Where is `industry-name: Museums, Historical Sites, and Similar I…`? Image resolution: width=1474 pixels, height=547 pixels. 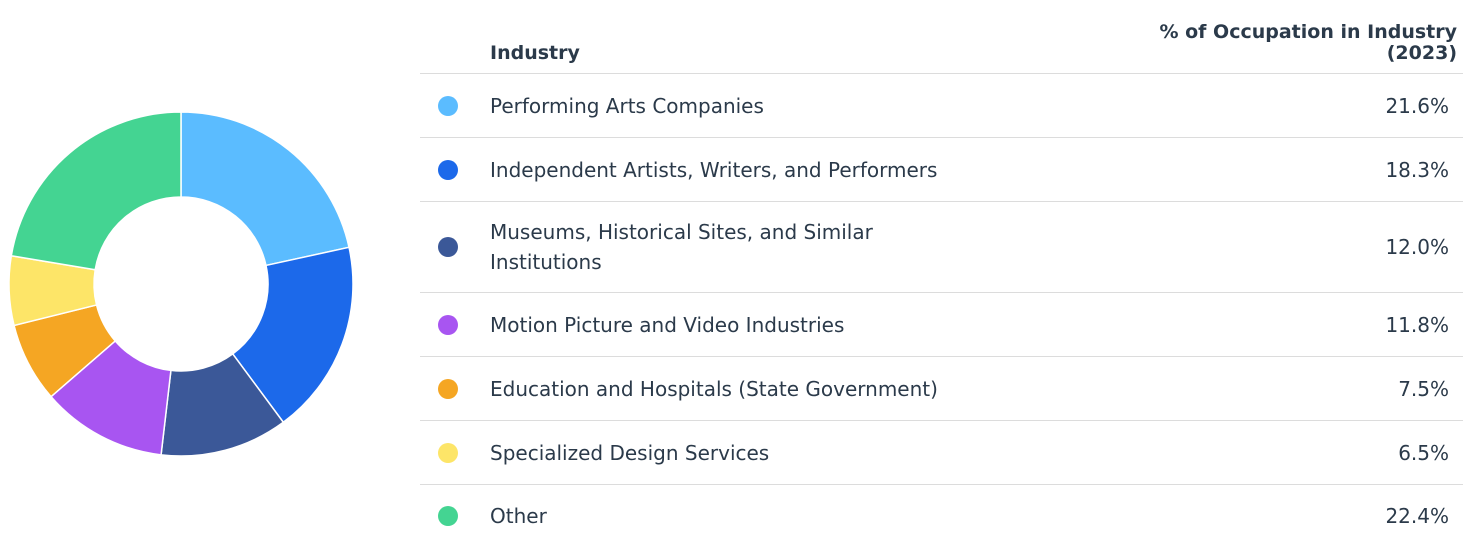
industry-name: Museums, Historical Sites, and Similar I… is located at coordinates (681, 247).